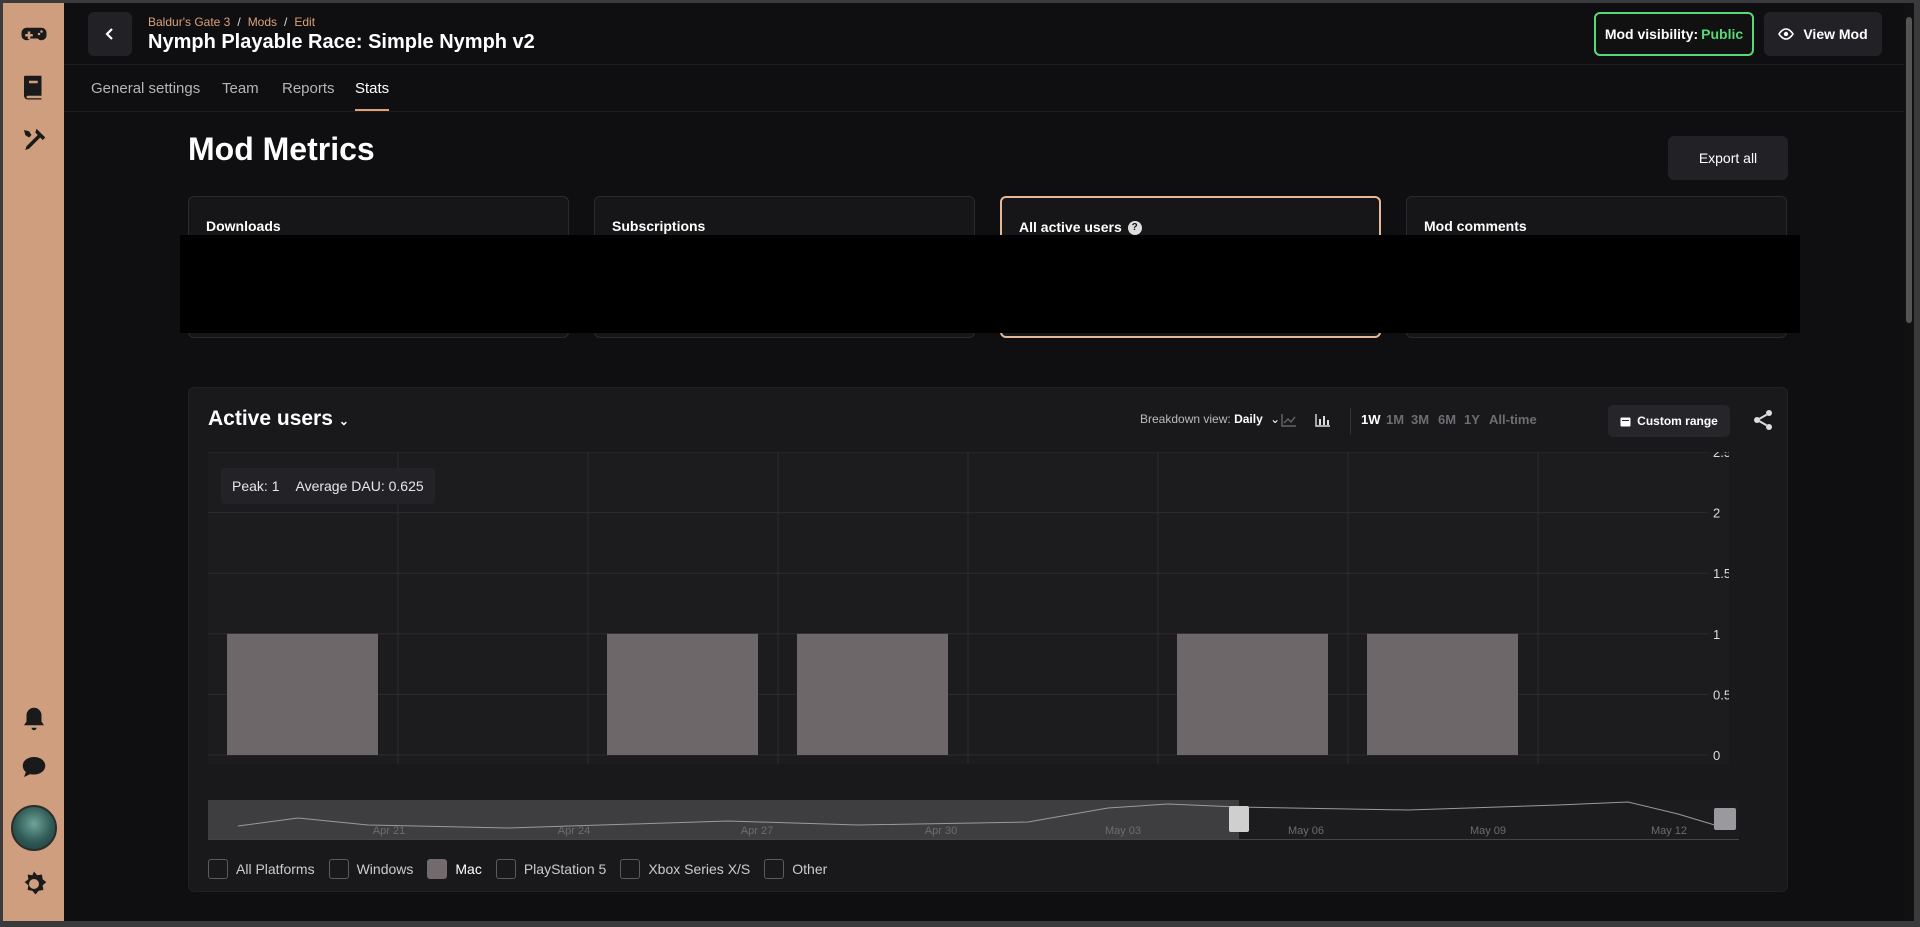 The width and height of the screenshot is (1920, 927). Describe the element at coordinates (34, 828) in the screenshot. I see `avatar` at that location.